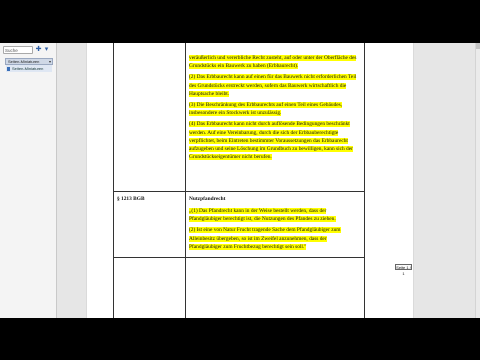 The image size is (480, 360). What do you see at coordinates (131, 199) in the screenshot?
I see `section-code: § 1213 BGB` at bounding box center [131, 199].